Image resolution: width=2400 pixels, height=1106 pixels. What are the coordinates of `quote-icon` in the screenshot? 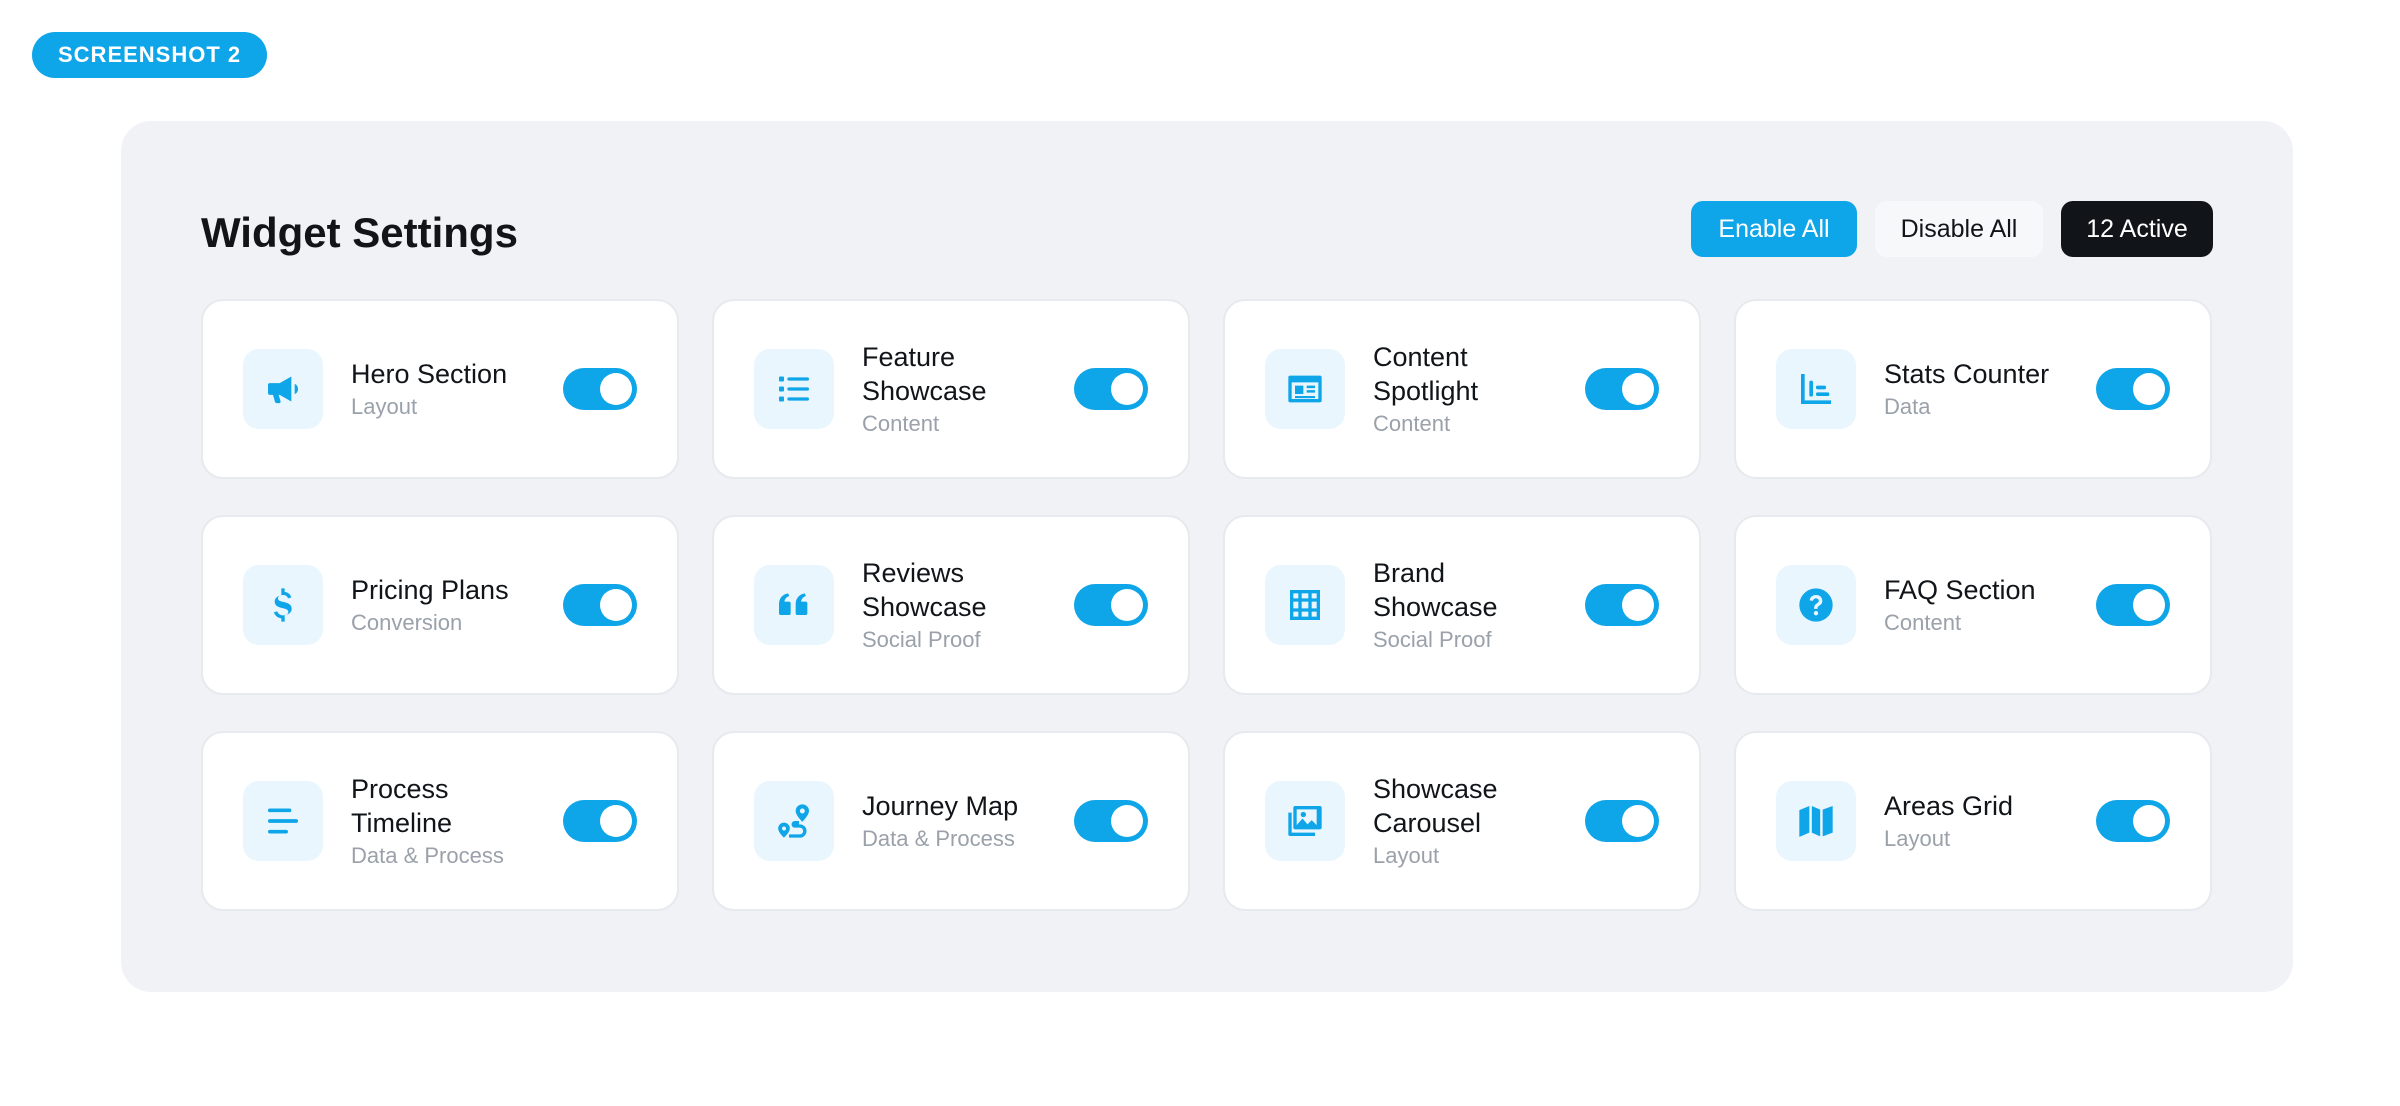 It's located at (794, 605).